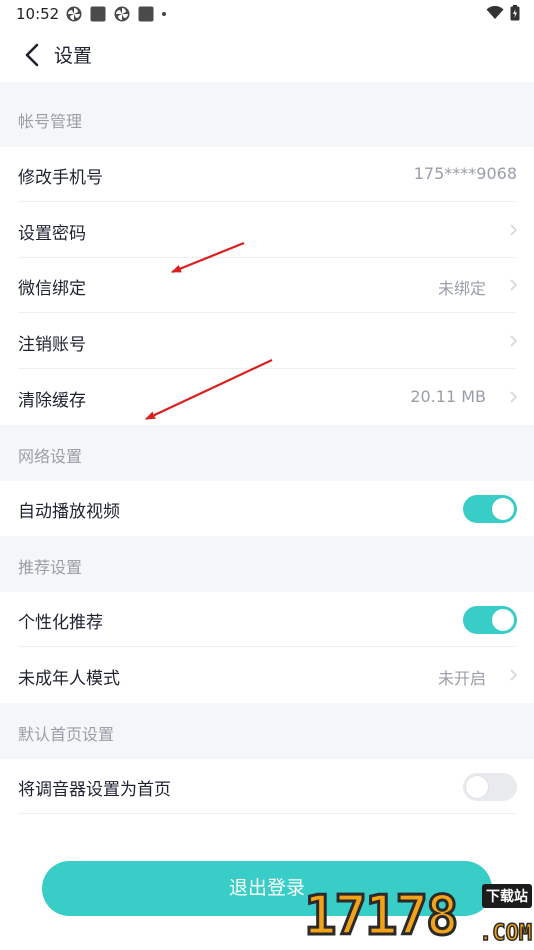  I want to click on row-label: 微信绑定, so click(52, 289).